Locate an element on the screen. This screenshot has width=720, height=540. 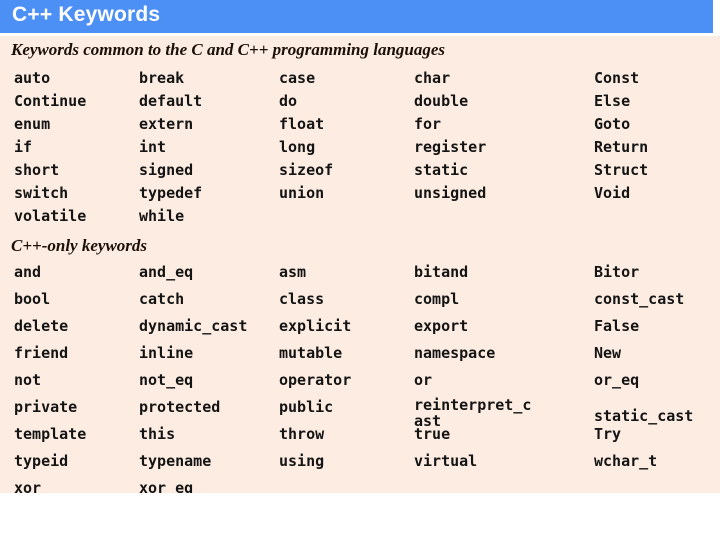
keyword-sizeof: sizeof is located at coordinates (306, 170).